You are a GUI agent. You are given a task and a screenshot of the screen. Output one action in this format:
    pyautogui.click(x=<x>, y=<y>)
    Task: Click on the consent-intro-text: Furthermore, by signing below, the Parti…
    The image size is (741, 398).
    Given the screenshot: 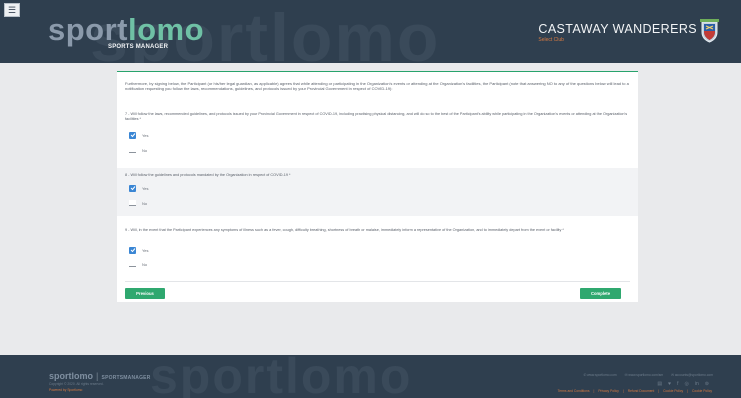 What is the action you would take?
    pyautogui.click(x=377, y=86)
    